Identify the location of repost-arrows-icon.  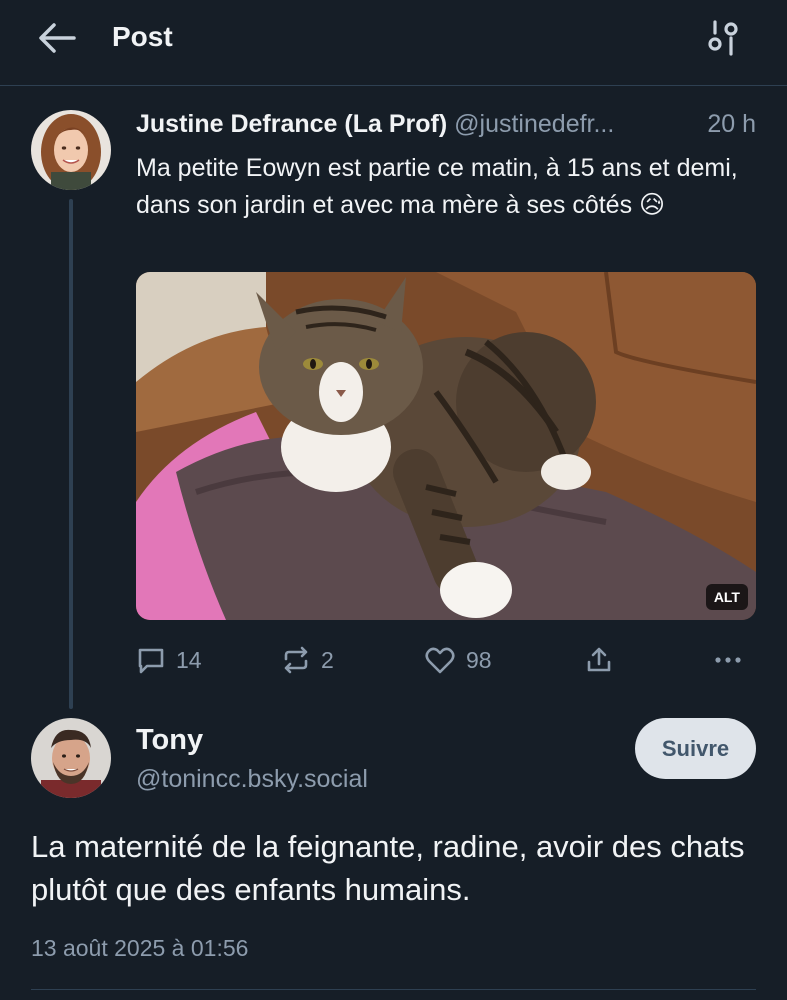
(296, 660).